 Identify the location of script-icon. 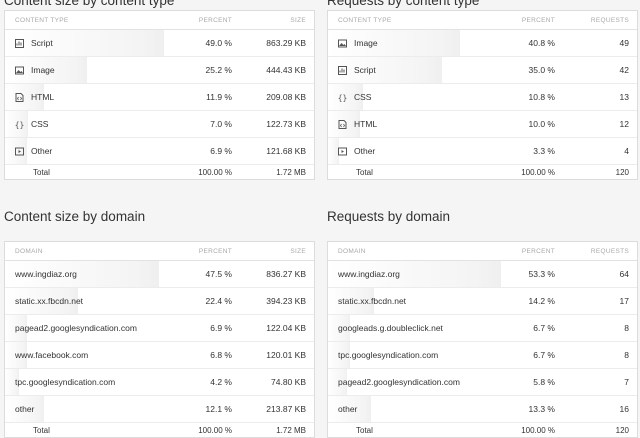
(342, 70).